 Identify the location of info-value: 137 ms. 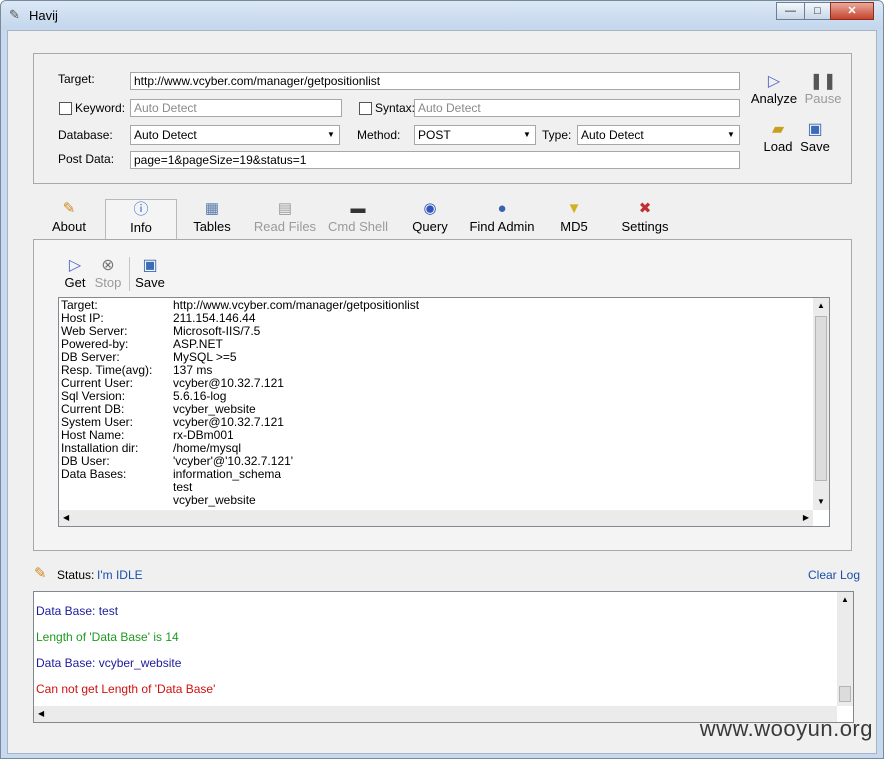
(193, 370).